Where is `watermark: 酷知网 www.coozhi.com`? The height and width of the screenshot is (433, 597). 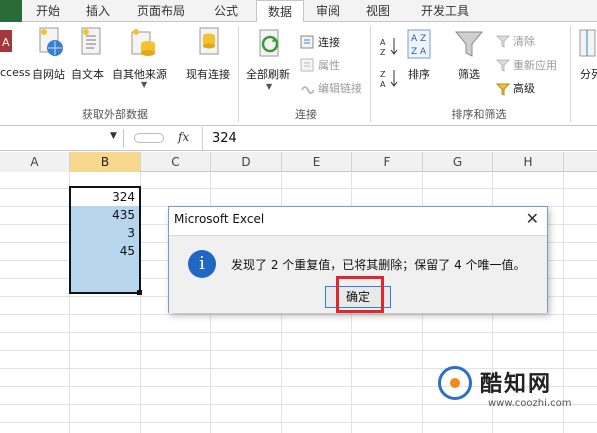
watermark: 酷知网 www.coozhi.com is located at coordinates (512, 394).